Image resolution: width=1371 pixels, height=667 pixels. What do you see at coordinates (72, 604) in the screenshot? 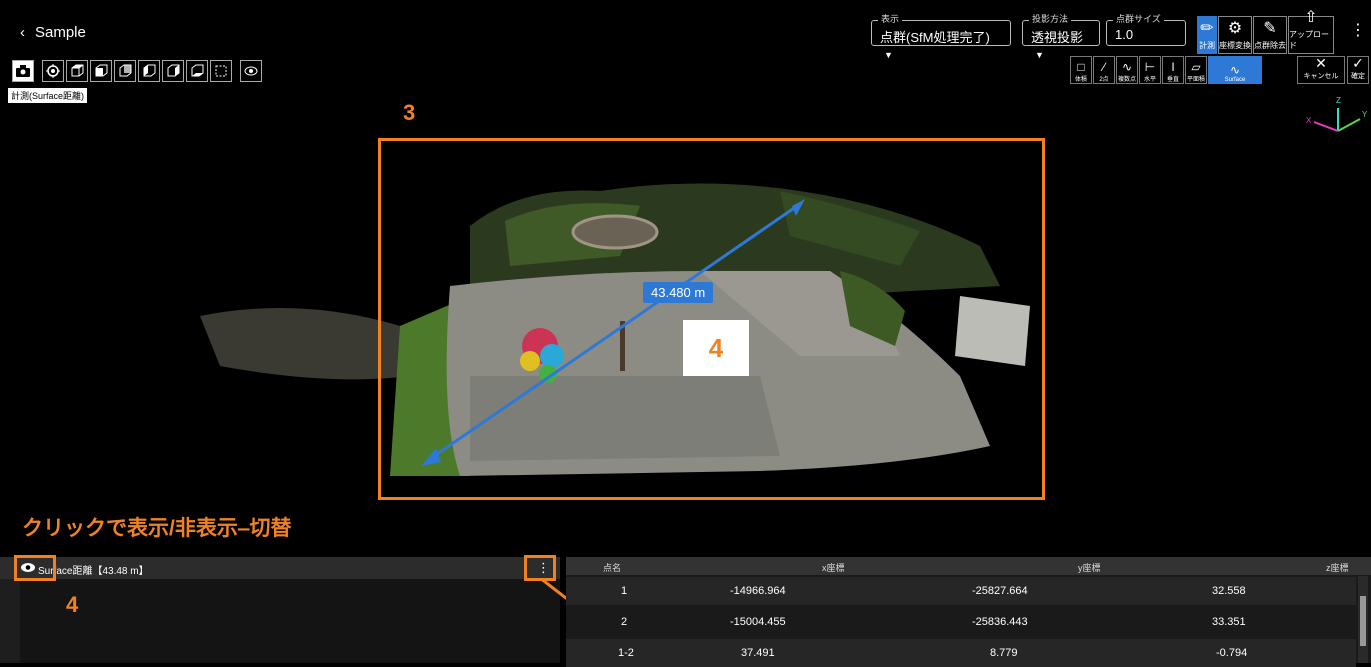
I see `annotation-number-4-panel: 4` at bounding box center [72, 604].